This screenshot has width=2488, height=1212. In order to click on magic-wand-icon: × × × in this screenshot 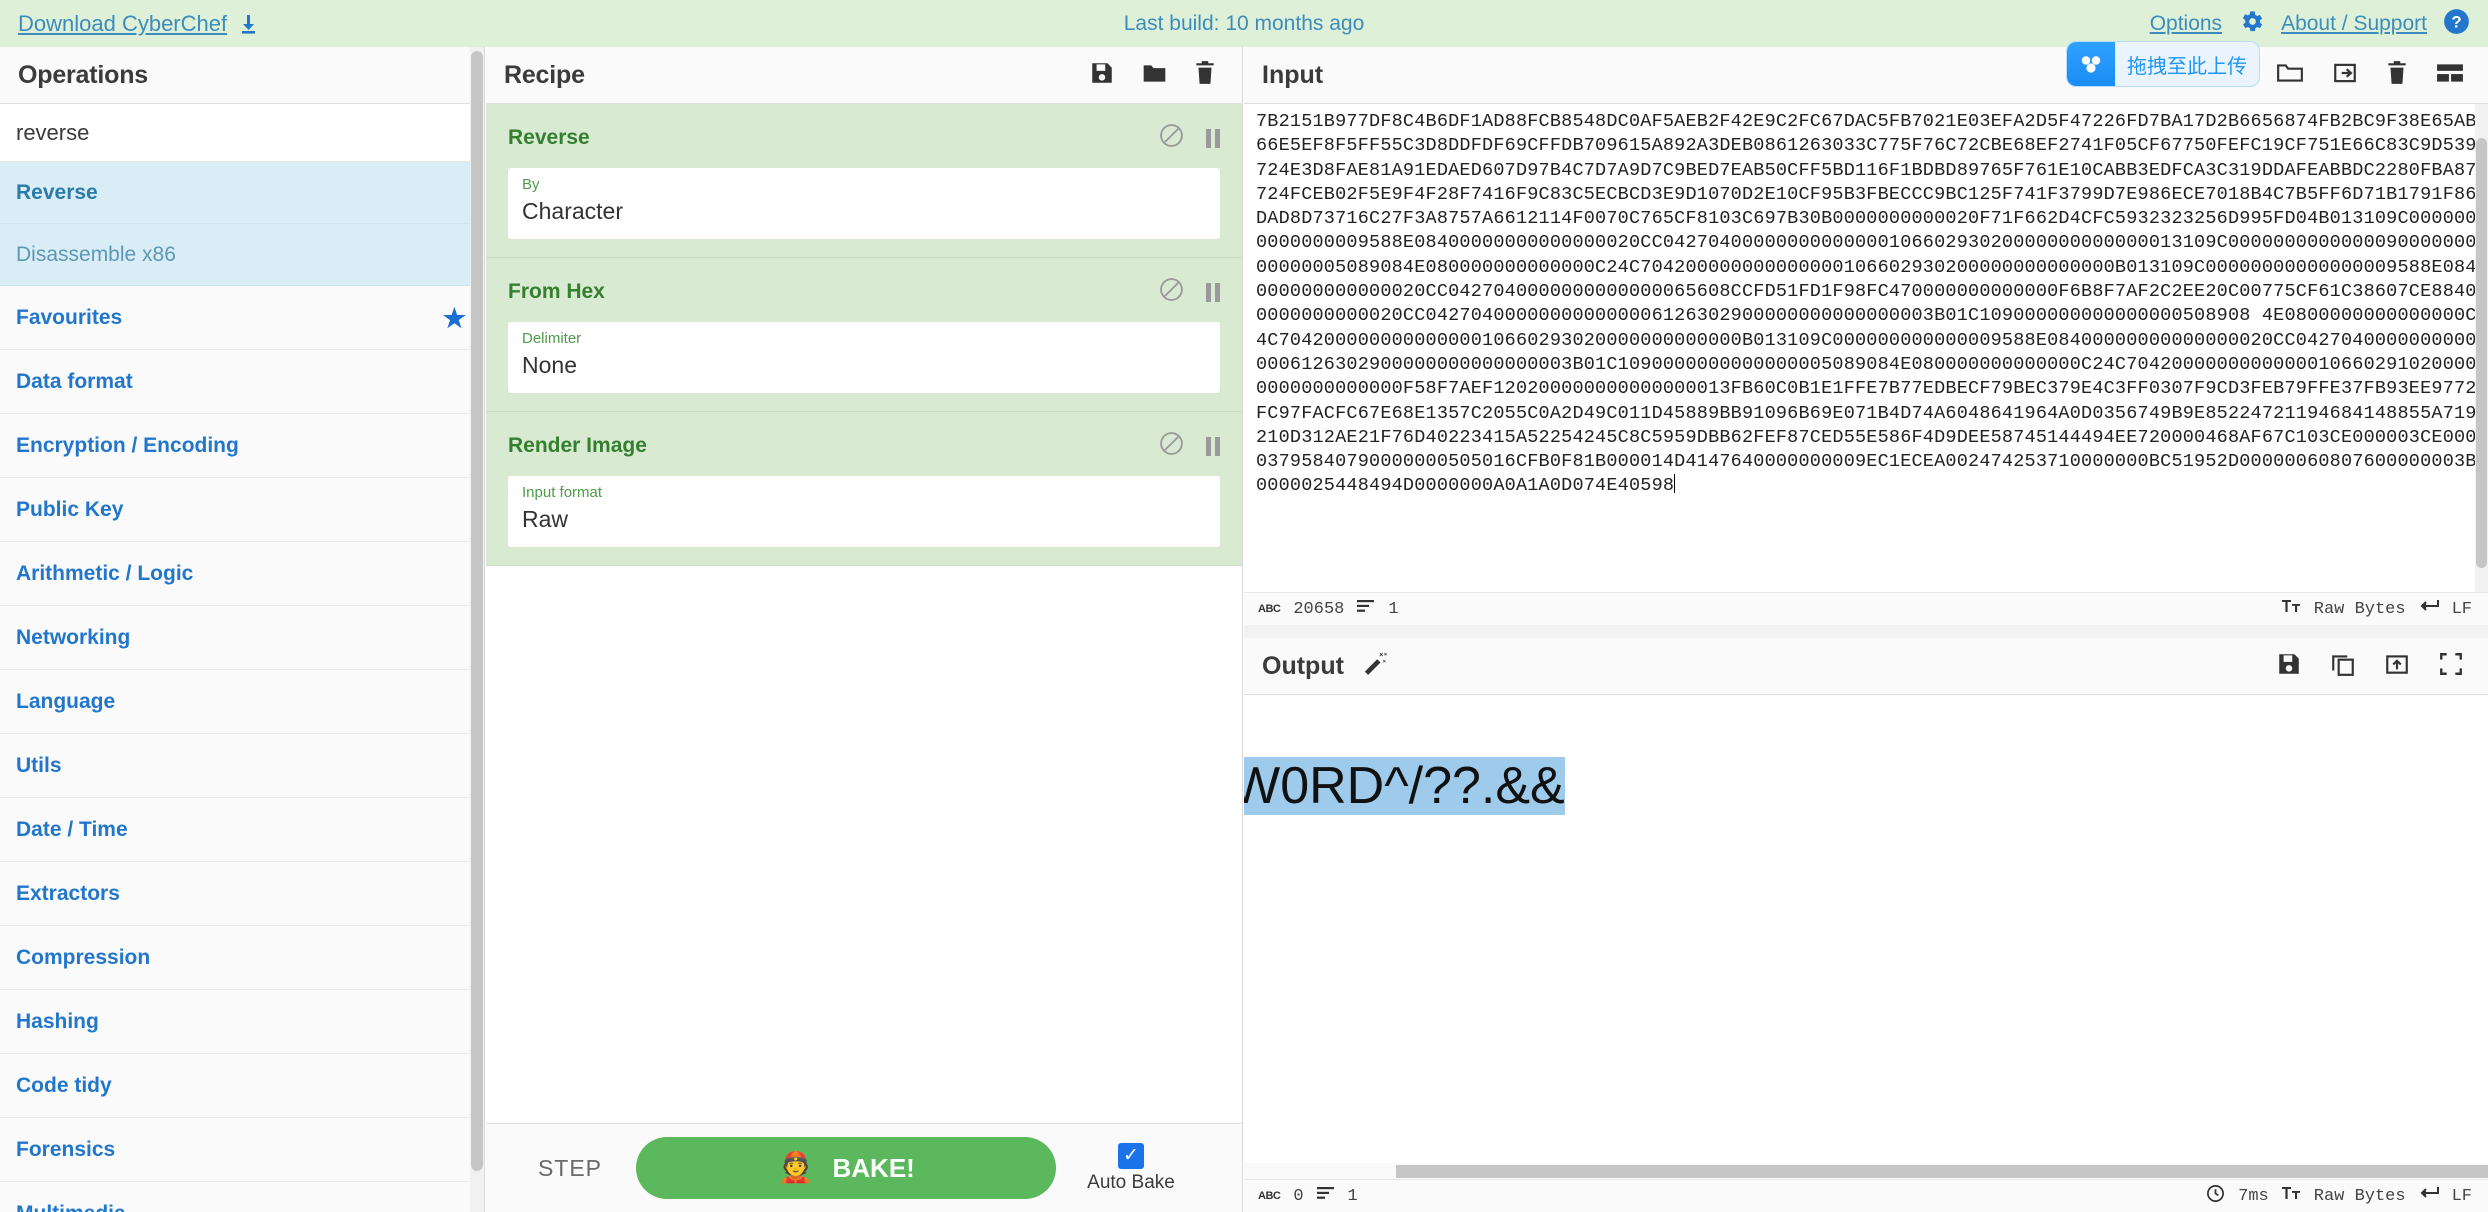, I will do `click(1375, 666)`.